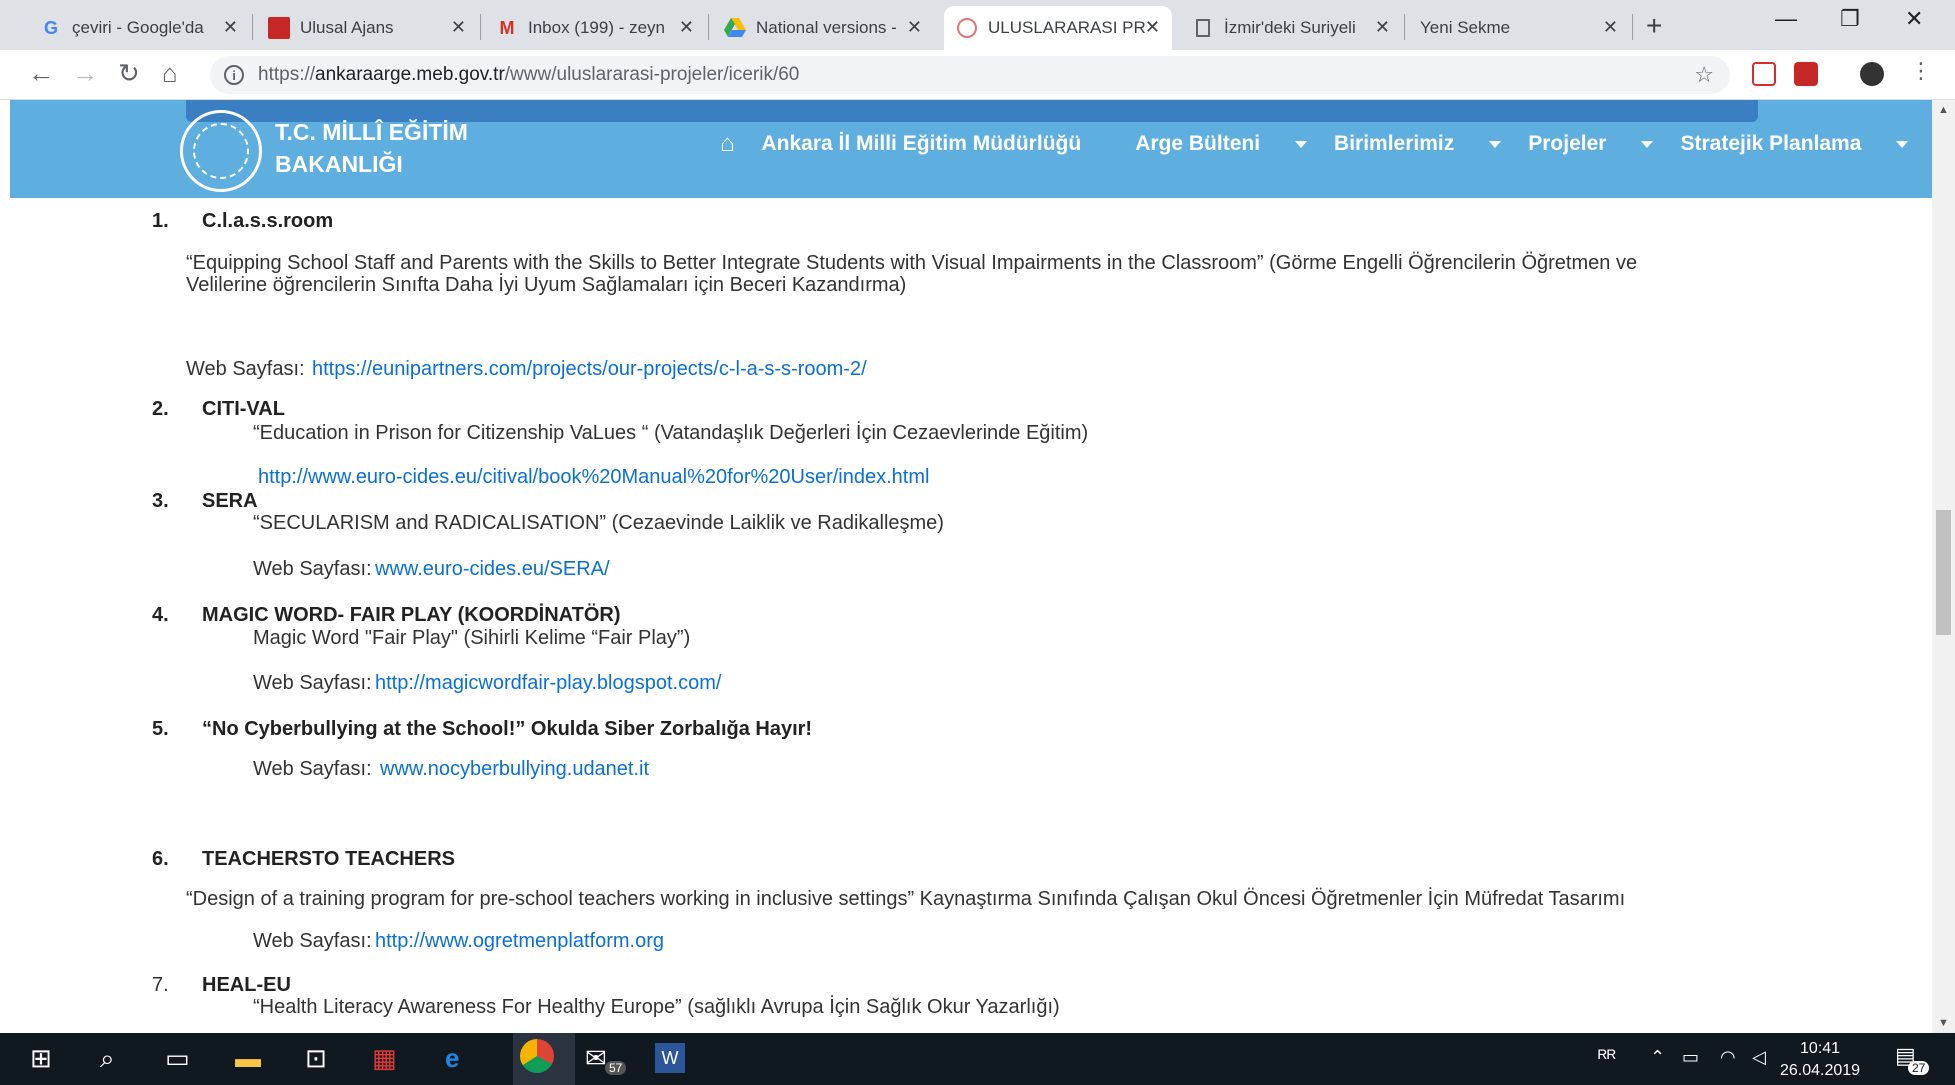 The height and width of the screenshot is (1085, 1955). I want to click on tab-google: G çeviri - Google'da ✕, so click(139, 28).